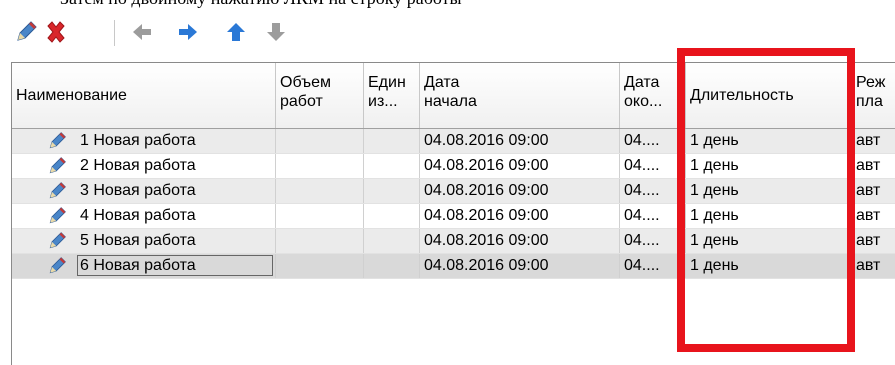 The image size is (895, 365). I want to click on work-name: 4 Новая работа, so click(138, 215).